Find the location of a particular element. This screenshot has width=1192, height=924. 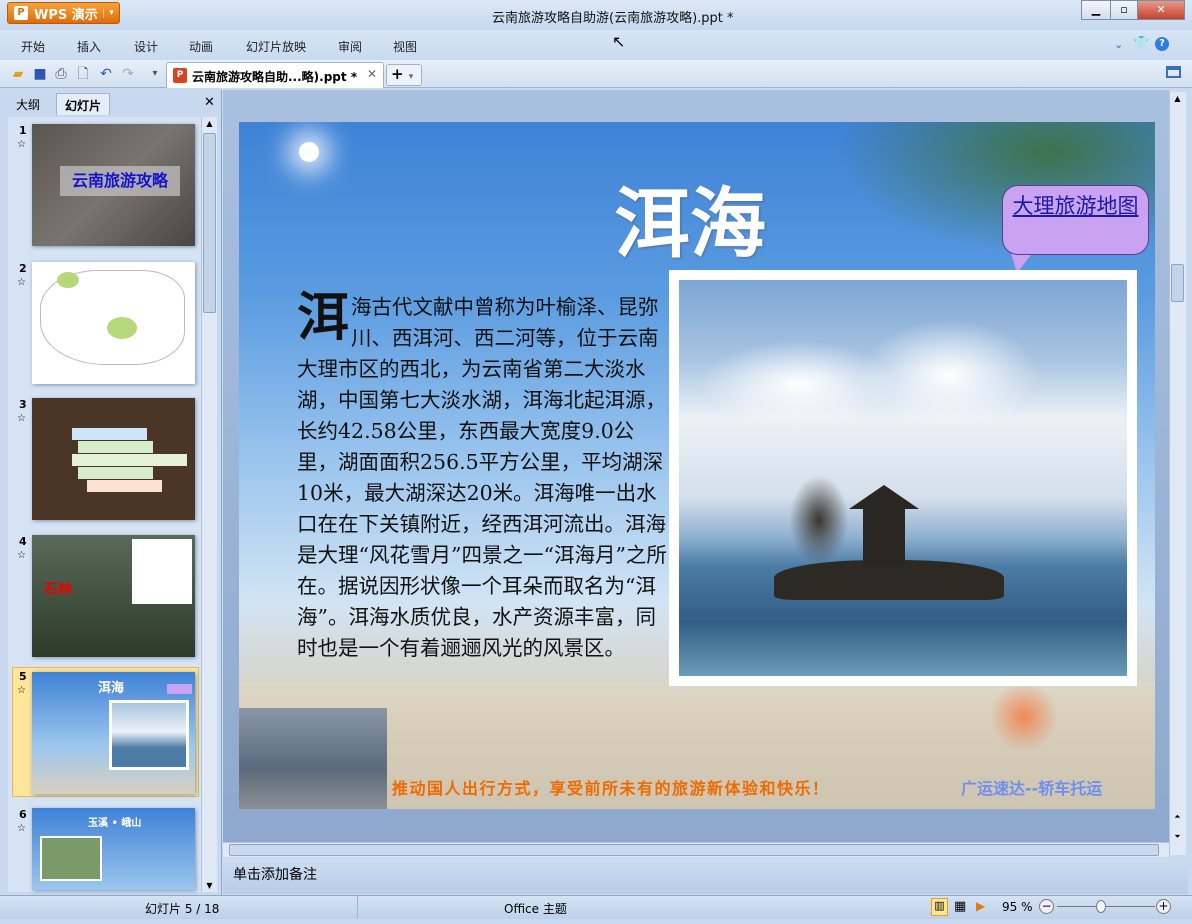

close-window-button: ✕ is located at coordinates (1161, 10).